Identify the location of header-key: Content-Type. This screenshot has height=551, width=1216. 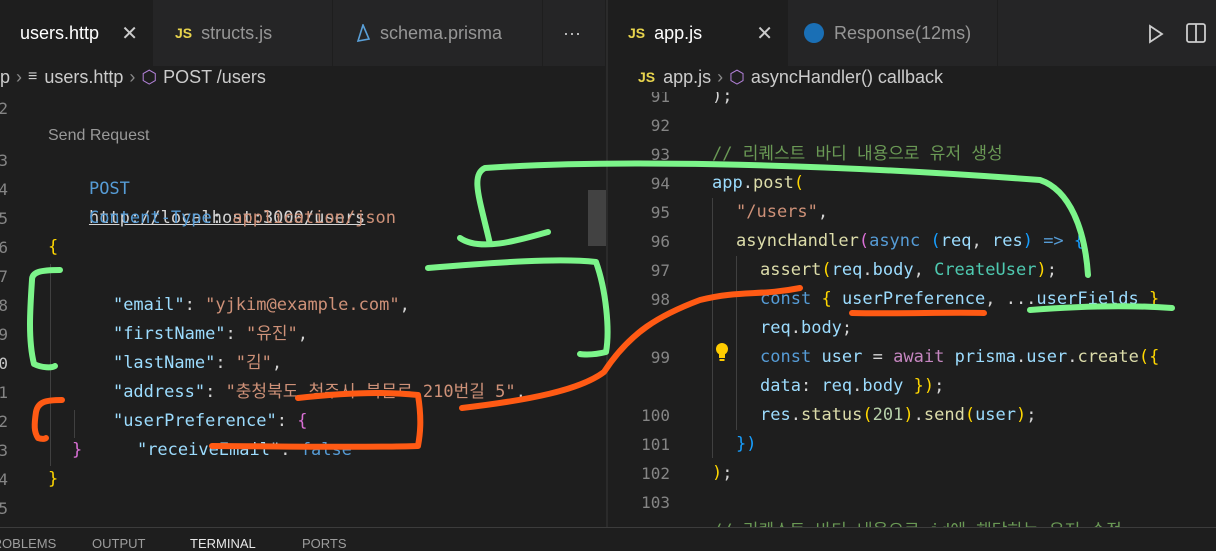
(150, 218).